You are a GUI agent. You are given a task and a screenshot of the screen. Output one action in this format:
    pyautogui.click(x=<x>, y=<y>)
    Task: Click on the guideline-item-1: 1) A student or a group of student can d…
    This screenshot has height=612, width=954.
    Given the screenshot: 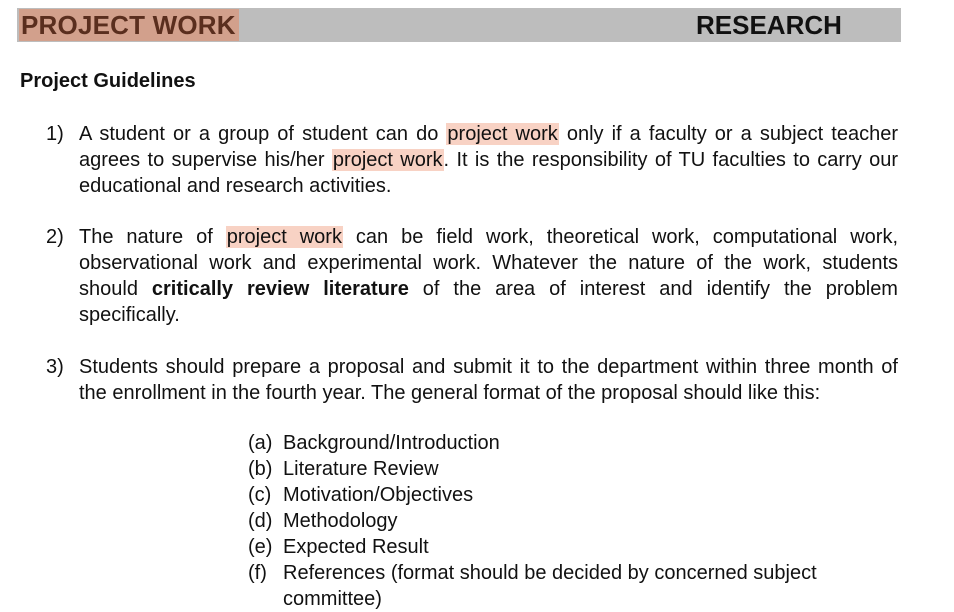 What is the action you would take?
    pyautogui.click(x=472, y=160)
    